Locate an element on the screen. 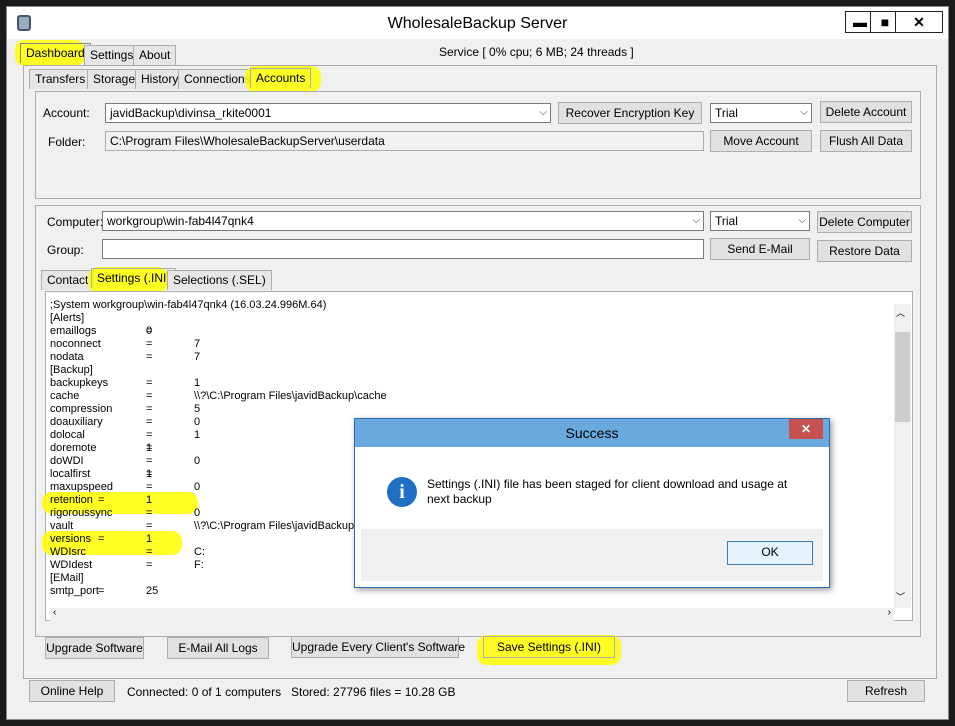  computer-plan-value: Trial is located at coordinates (726, 221).